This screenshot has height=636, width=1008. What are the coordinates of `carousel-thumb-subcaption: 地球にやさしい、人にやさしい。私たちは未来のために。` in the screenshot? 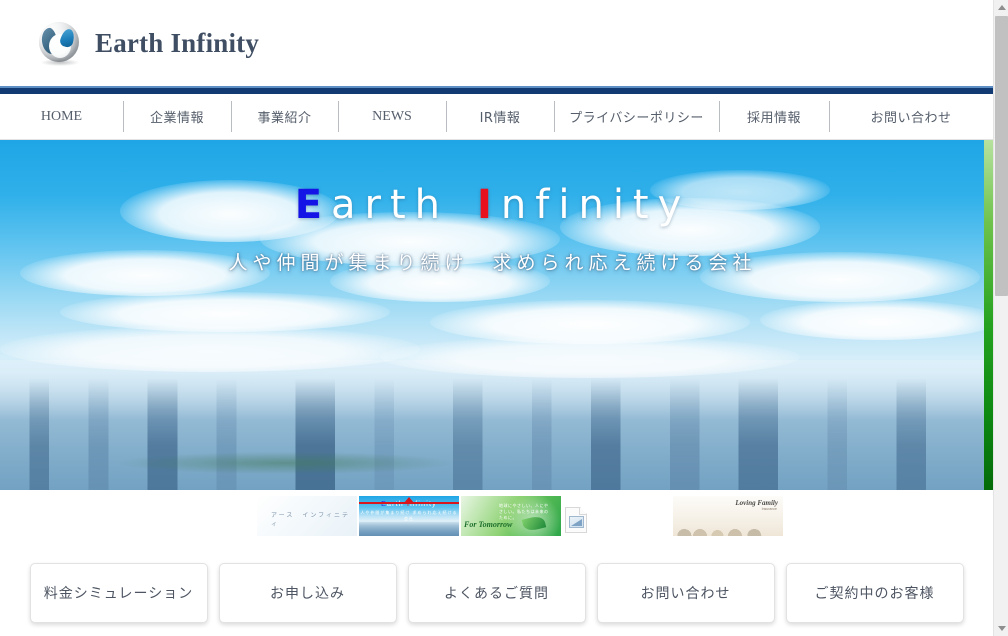 It's located at (524, 511).